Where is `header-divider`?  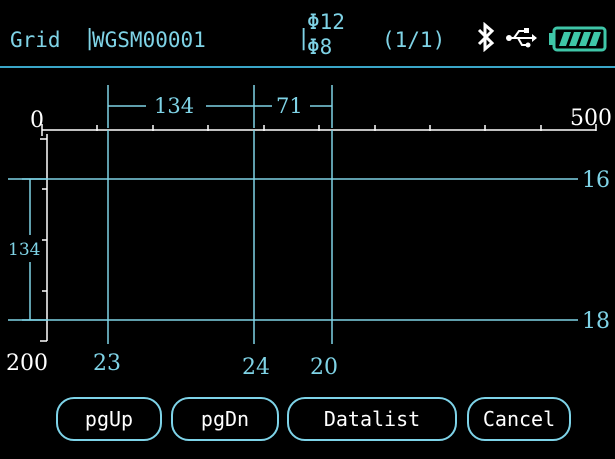
header-divider is located at coordinates (307, 67).